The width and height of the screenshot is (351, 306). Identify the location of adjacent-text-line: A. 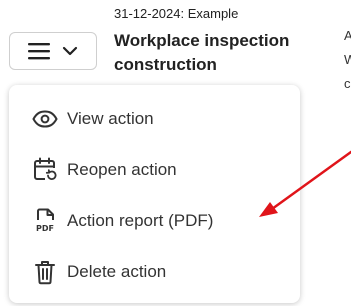
(347, 35).